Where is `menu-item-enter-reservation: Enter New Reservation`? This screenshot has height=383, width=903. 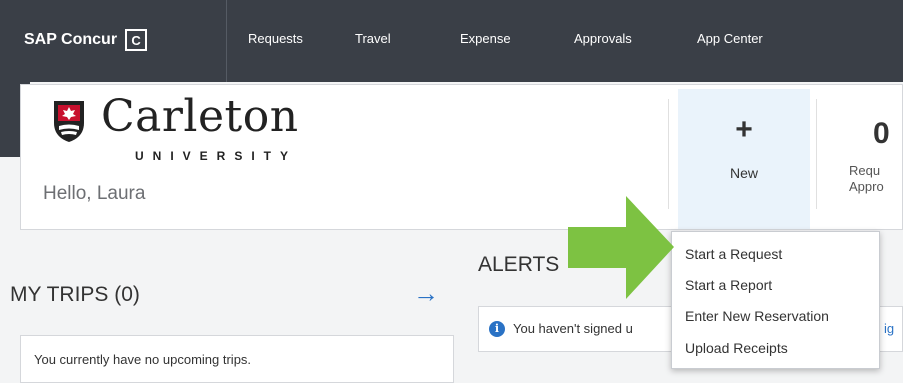 menu-item-enter-reservation: Enter New Reservation is located at coordinates (757, 316).